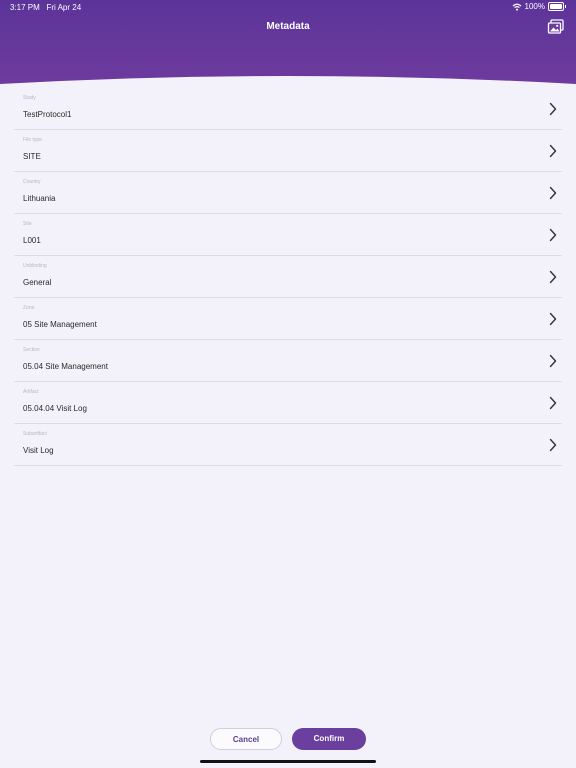 The image size is (576, 768). Describe the element at coordinates (329, 739) in the screenshot. I see `confirm-button: Confirm` at that location.